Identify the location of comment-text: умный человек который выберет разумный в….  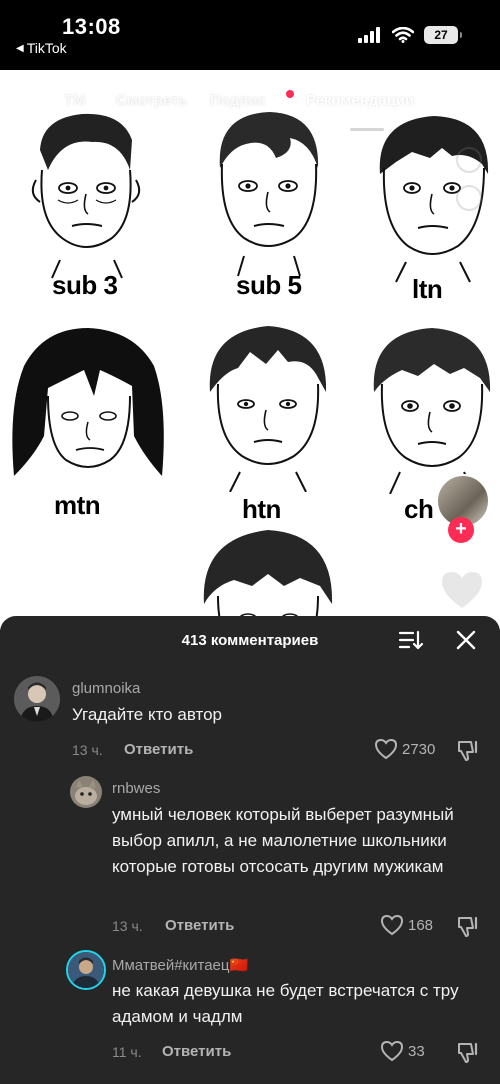
(283, 840).